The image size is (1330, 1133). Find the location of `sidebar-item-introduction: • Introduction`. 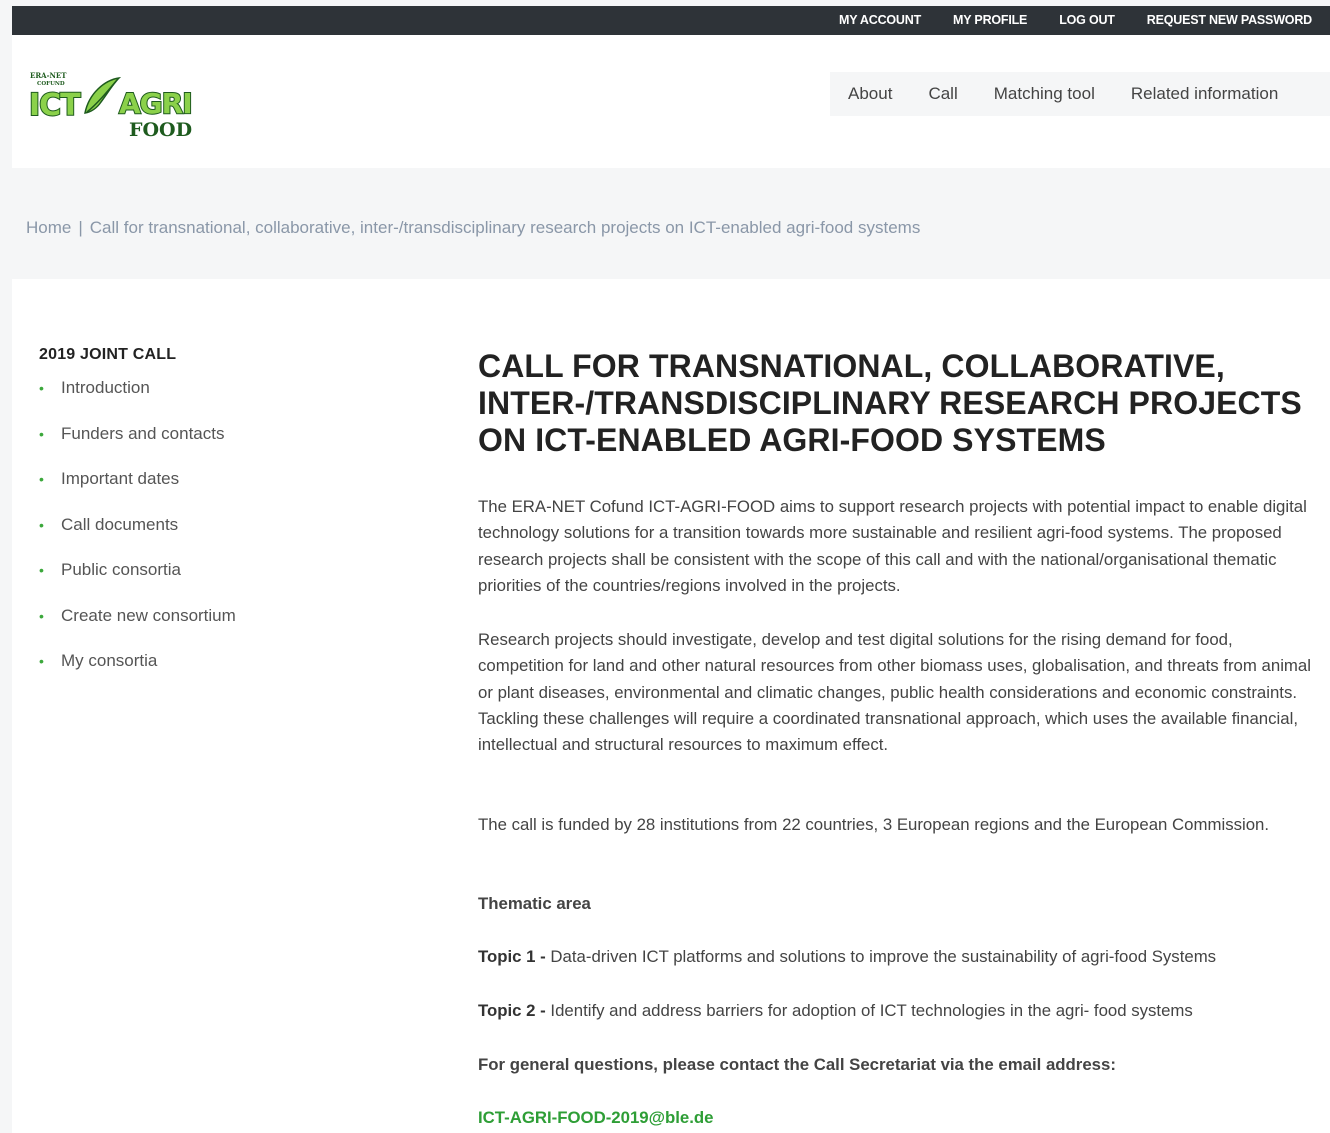

sidebar-item-introduction: • Introduction is located at coordinates (189, 401).